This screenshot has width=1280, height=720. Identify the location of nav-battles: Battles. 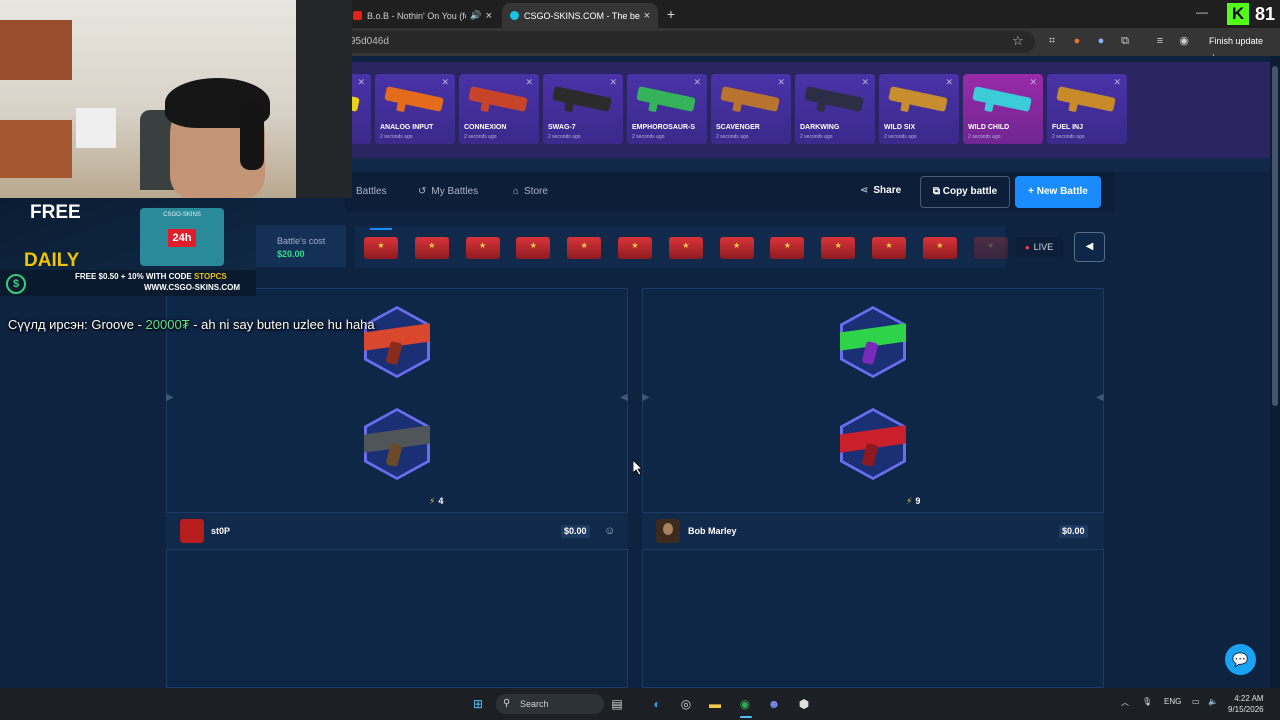
(371, 191).